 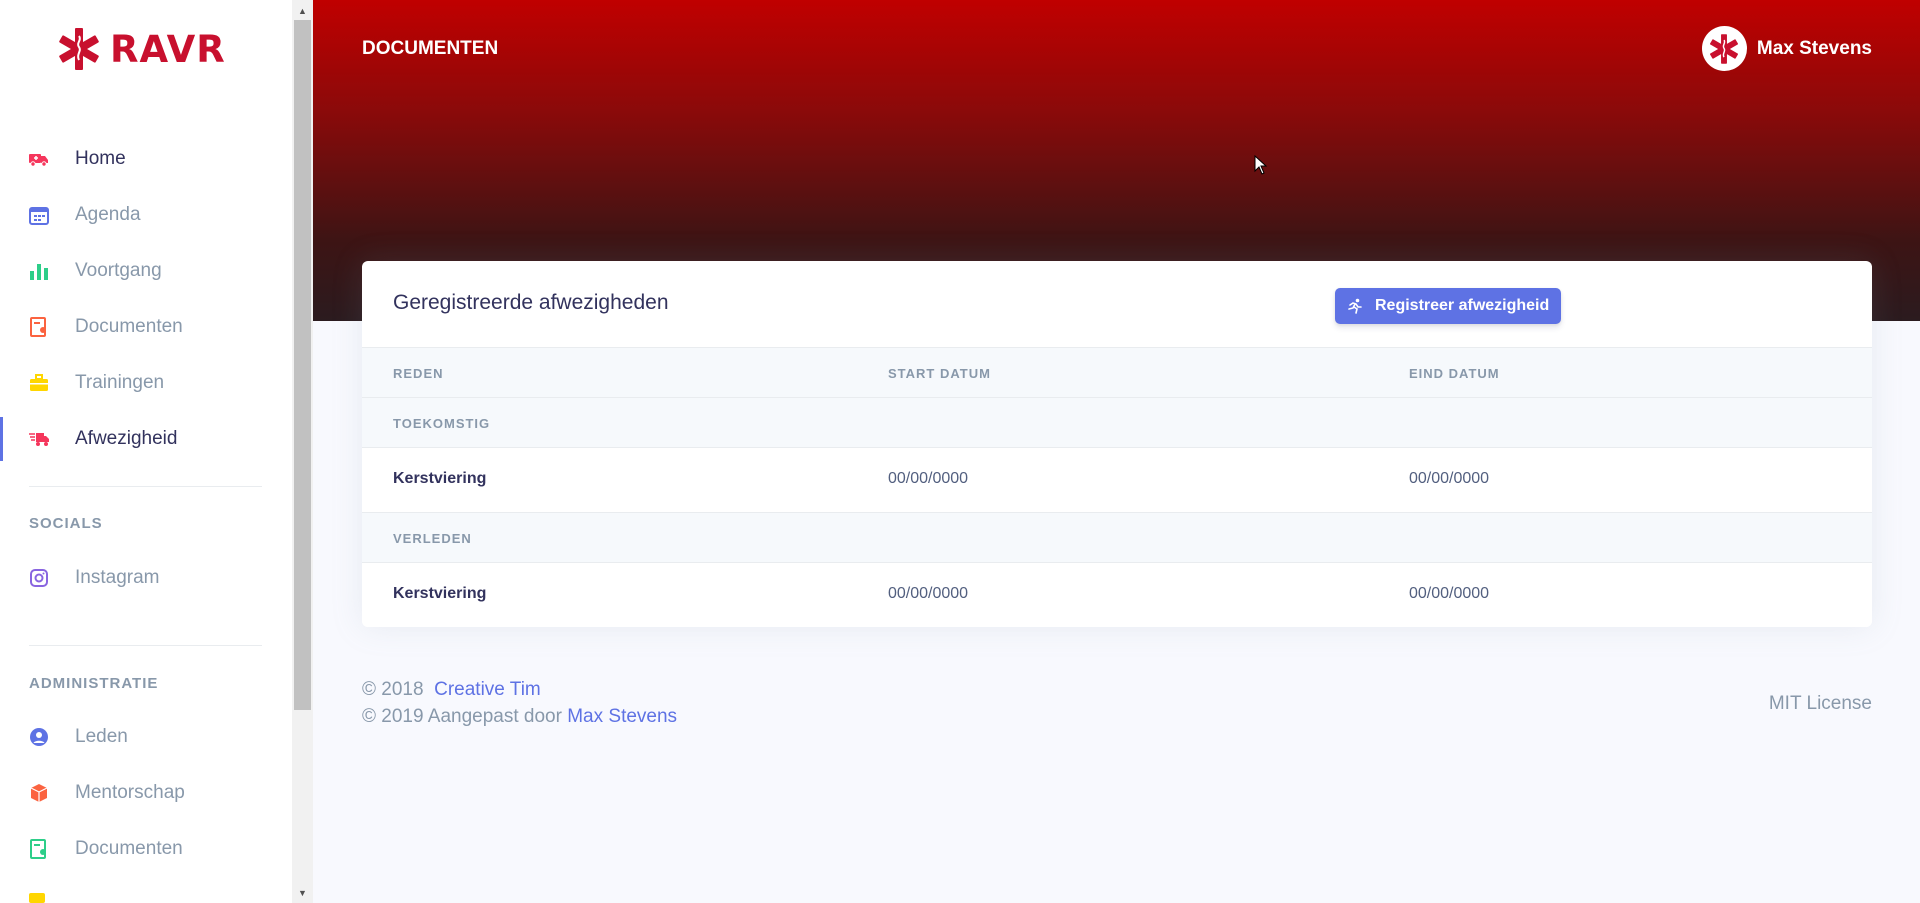 What do you see at coordinates (302, 365) in the screenshot?
I see `scroll-thumb` at bounding box center [302, 365].